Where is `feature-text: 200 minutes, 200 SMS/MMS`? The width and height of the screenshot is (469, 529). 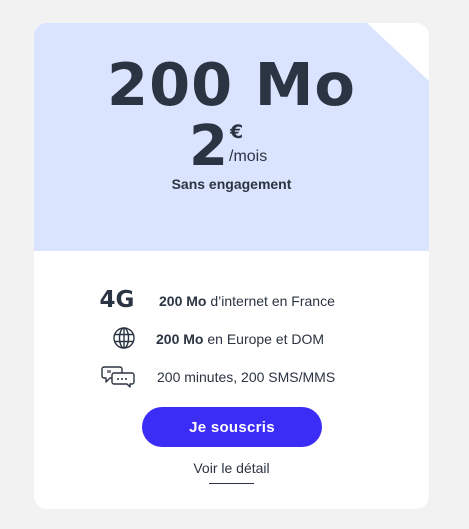 feature-text: 200 minutes, 200 SMS/MMS is located at coordinates (246, 377).